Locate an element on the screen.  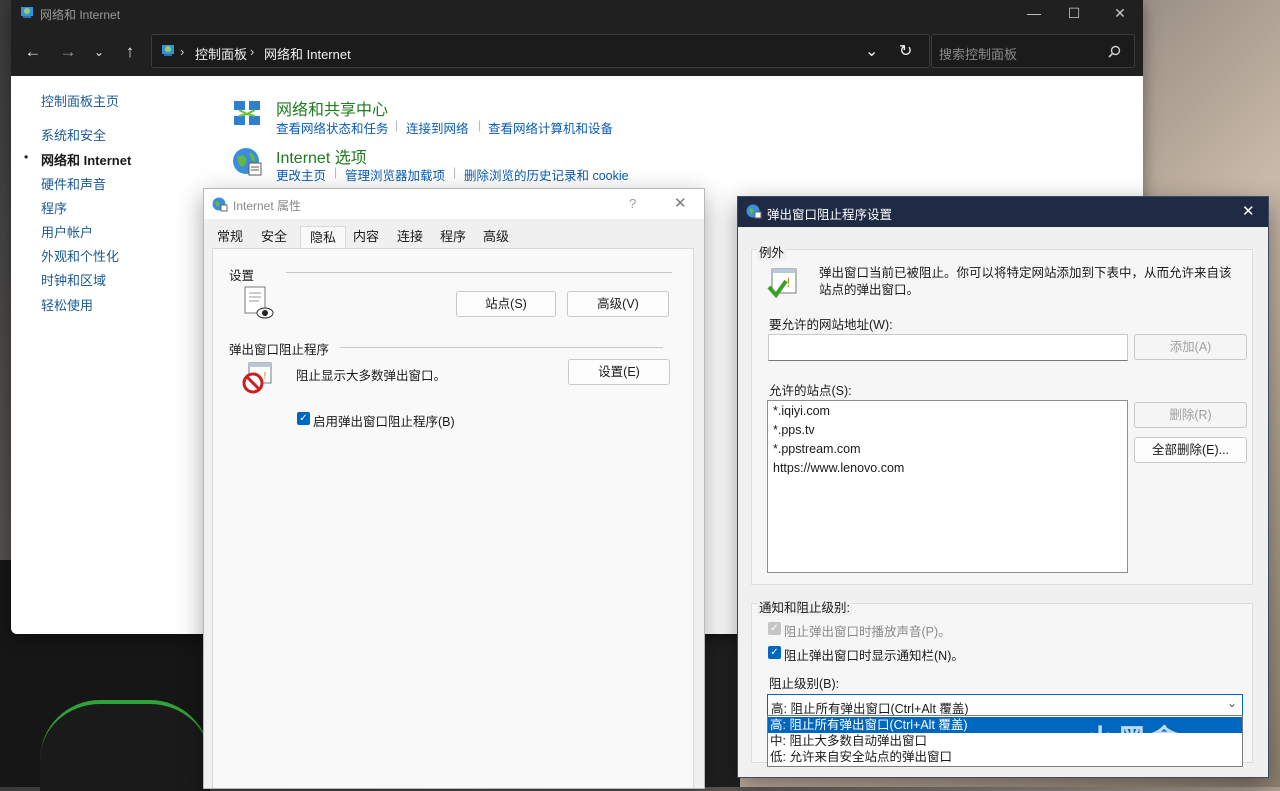
network-sharing-center-title: 网络和共享中心 is located at coordinates (332, 108).